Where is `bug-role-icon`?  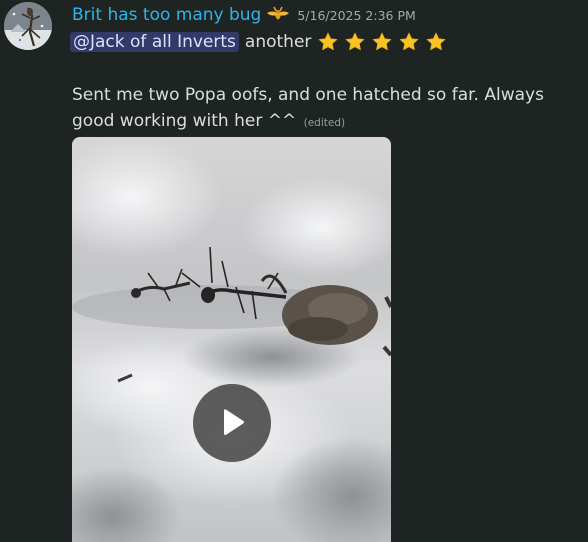 bug-role-icon is located at coordinates (278, 15).